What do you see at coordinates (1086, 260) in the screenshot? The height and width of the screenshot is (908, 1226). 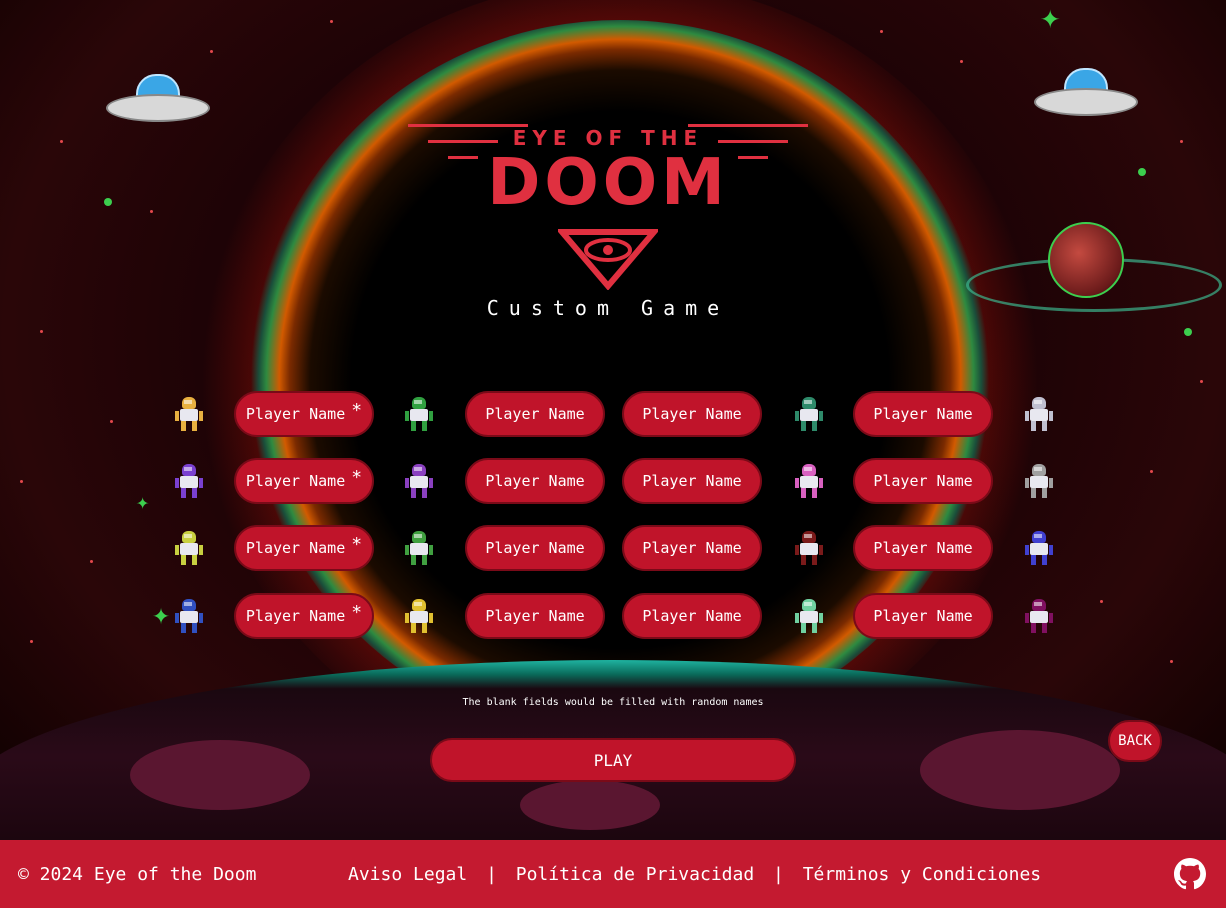 I see `planet-icon` at bounding box center [1086, 260].